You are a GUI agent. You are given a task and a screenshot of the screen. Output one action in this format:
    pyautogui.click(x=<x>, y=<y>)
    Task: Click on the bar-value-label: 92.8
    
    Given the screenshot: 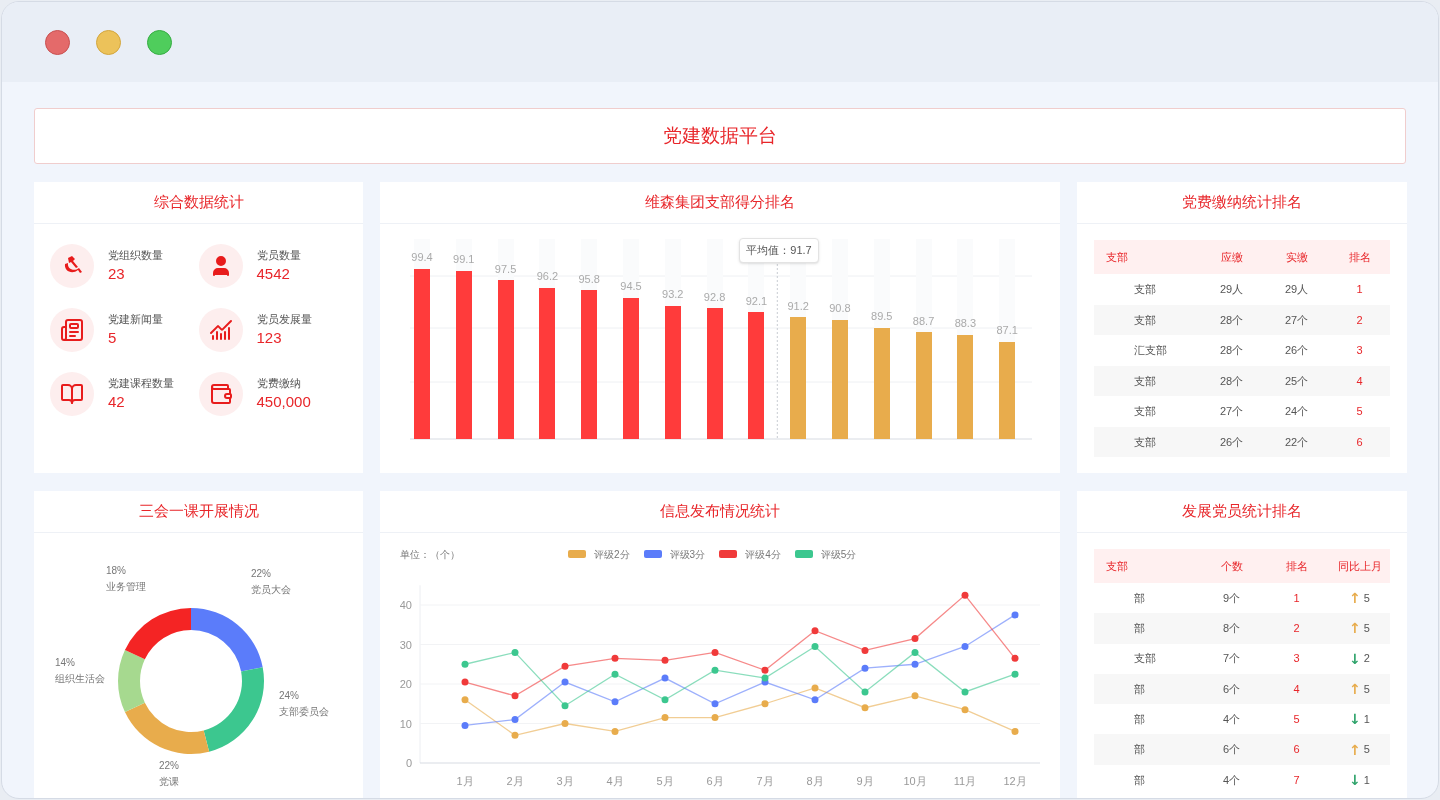 What is the action you would take?
    pyautogui.click(x=714, y=297)
    